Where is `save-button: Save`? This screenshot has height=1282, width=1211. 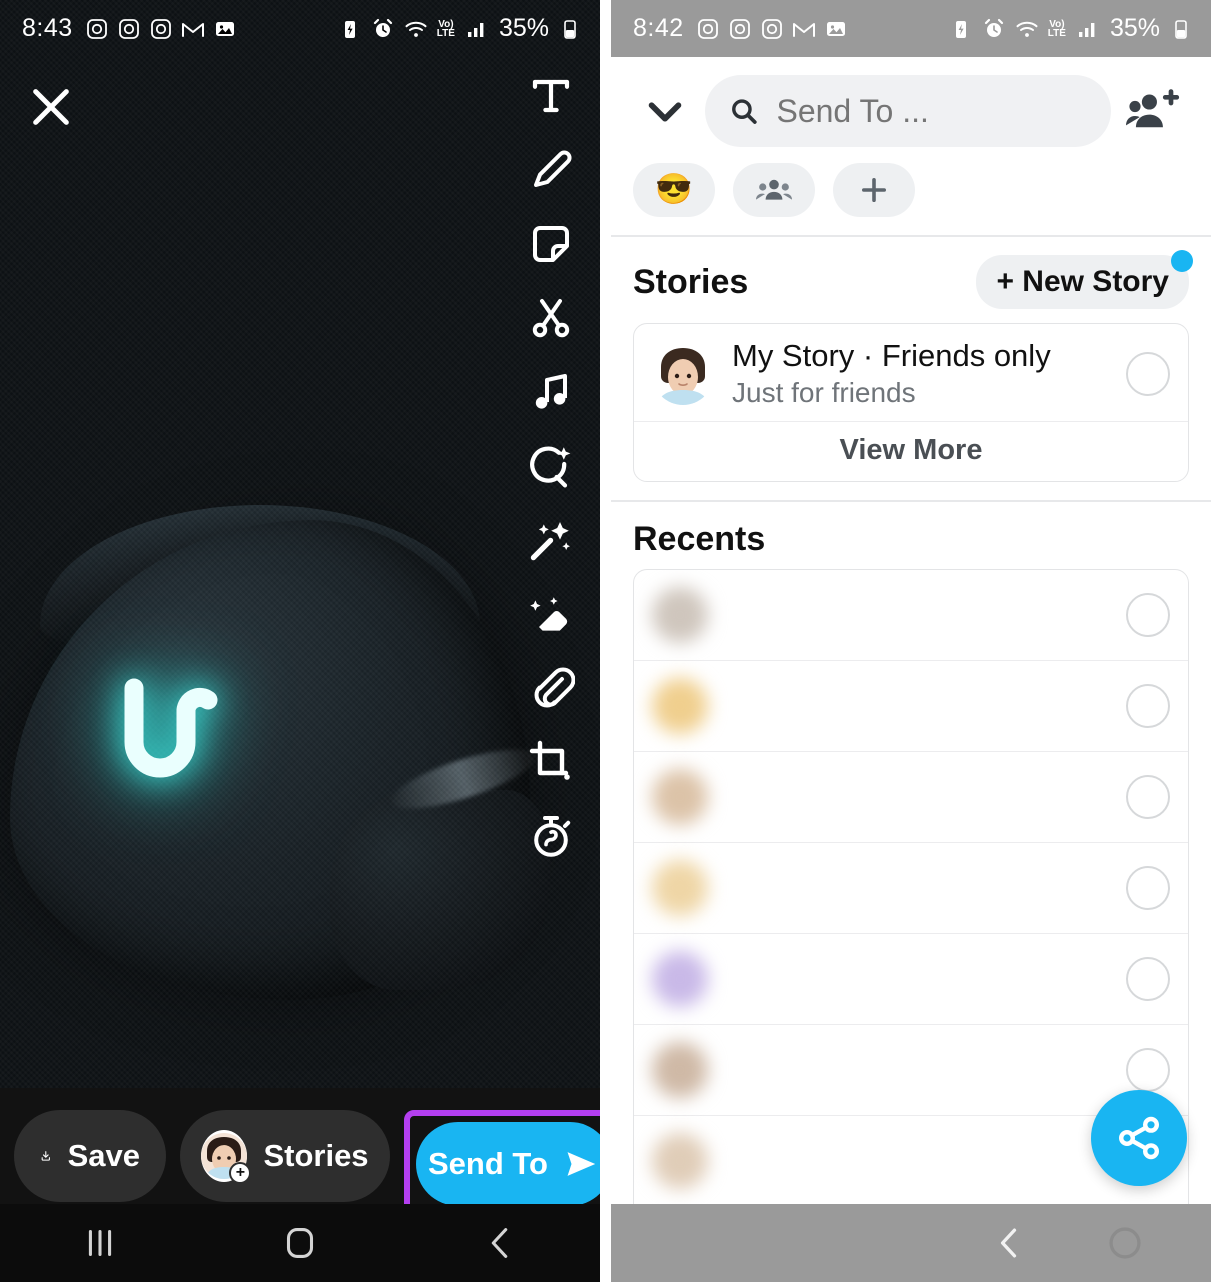 save-button: Save is located at coordinates (90, 1156).